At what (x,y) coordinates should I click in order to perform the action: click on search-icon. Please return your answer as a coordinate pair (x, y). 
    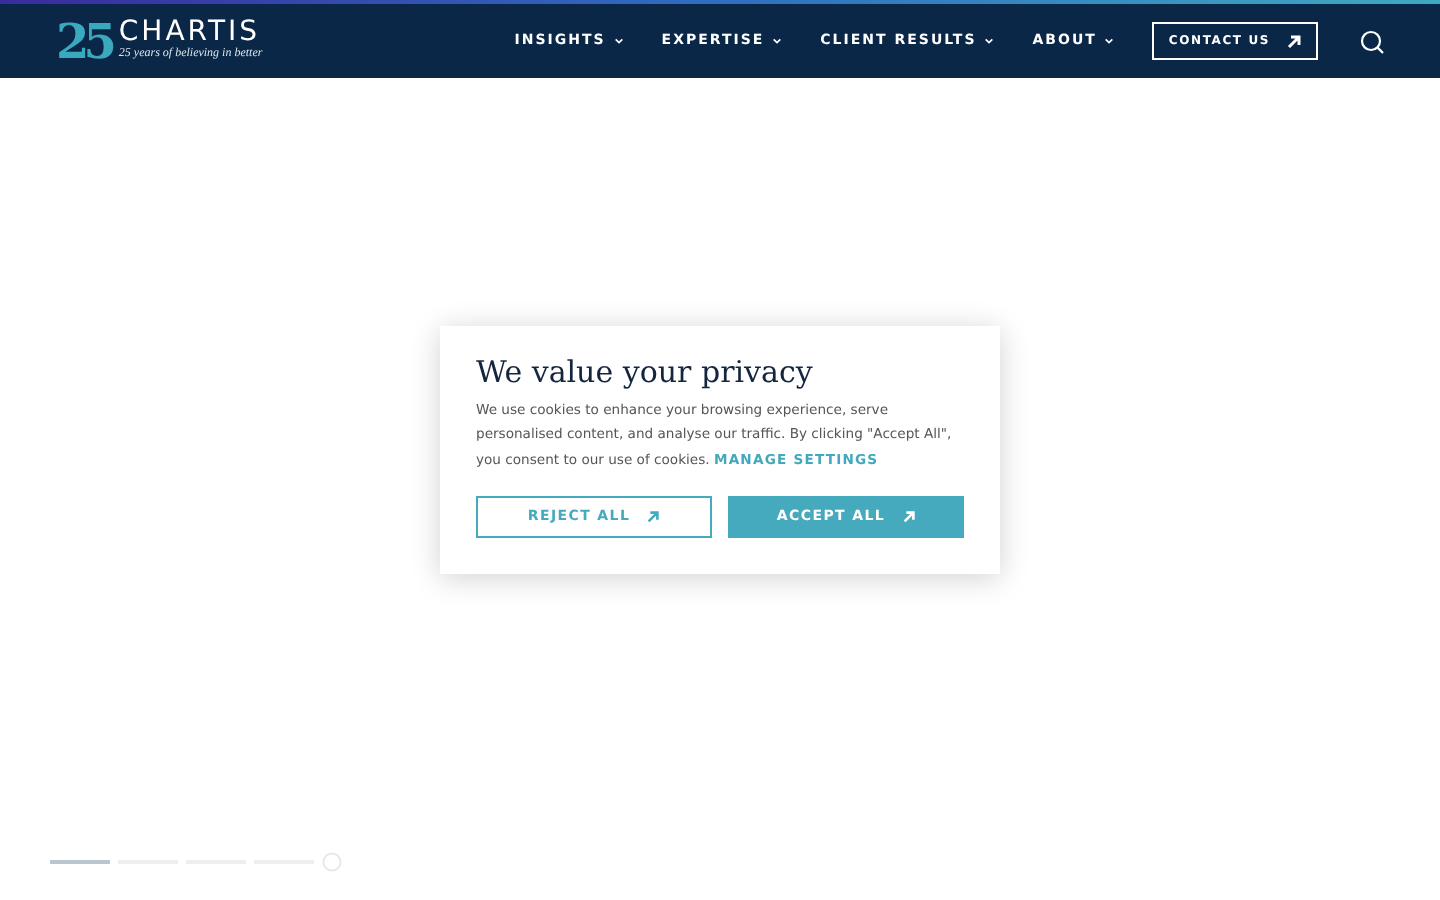
    Looking at the image, I should click on (1372, 41).